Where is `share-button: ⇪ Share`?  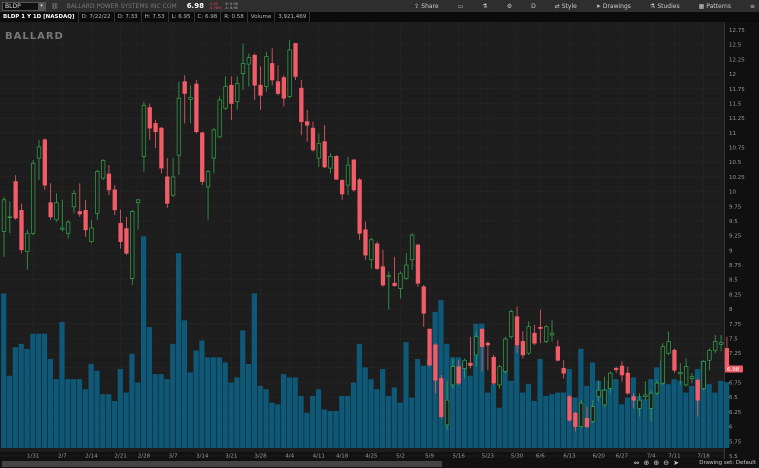 share-button: ⇪ Share is located at coordinates (426, 6).